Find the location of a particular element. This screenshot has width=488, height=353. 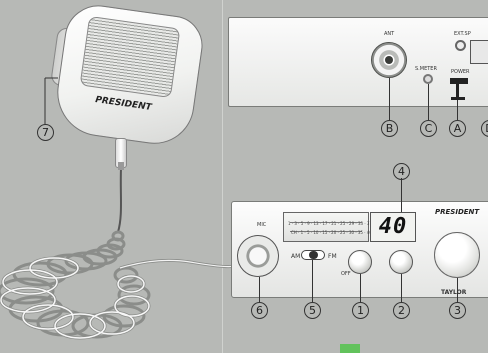

smeter-label: S.METER is located at coordinates (426, 69).